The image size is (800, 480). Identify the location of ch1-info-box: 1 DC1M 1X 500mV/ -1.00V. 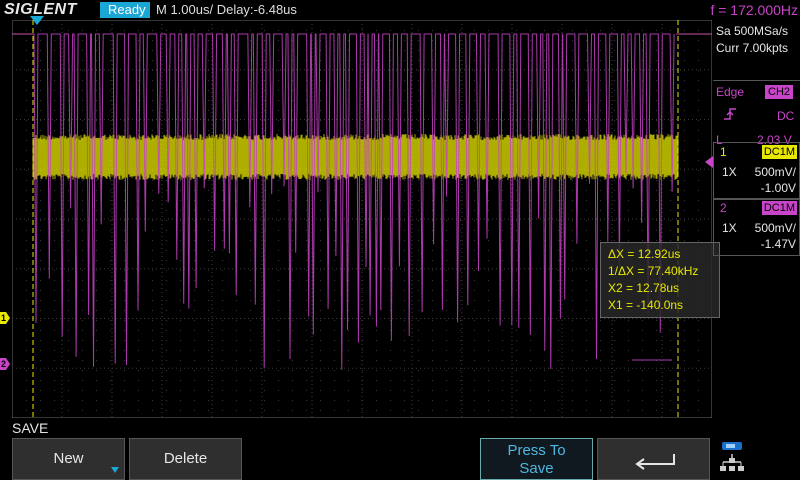
(756, 171).